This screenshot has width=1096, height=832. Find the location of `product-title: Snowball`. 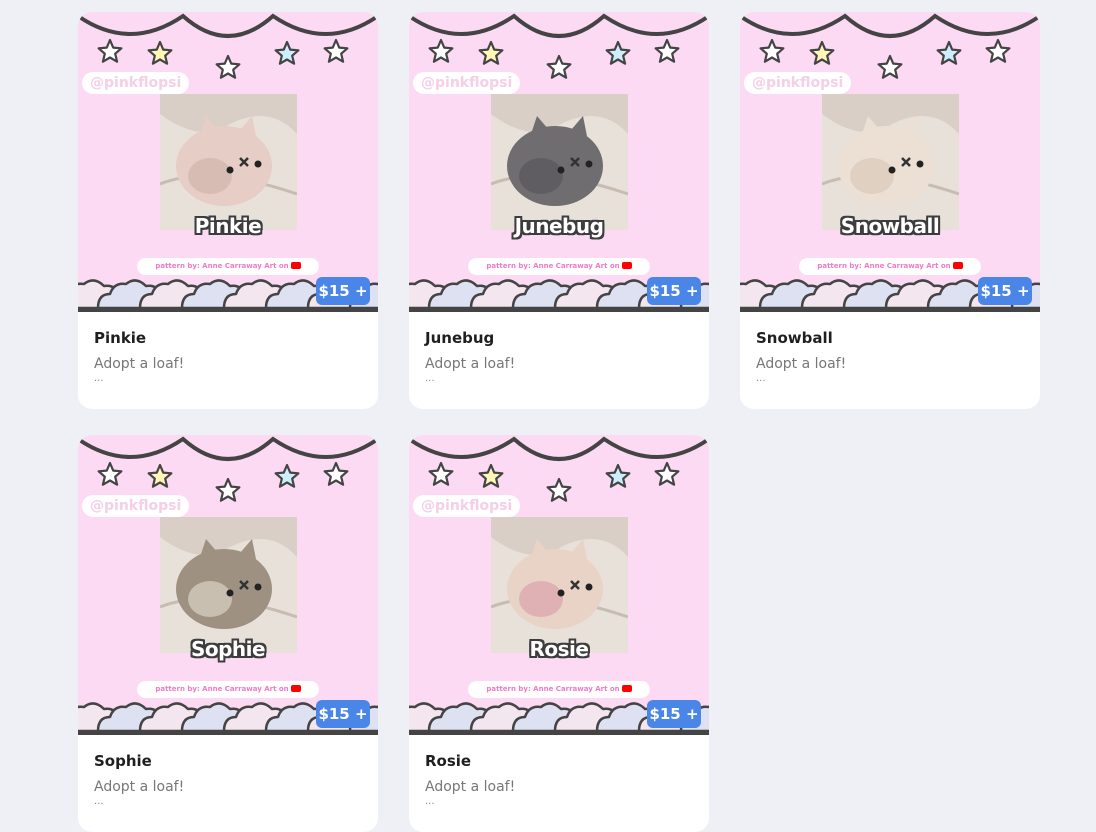

product-title: Snowball is located at coordinates (890, 338).